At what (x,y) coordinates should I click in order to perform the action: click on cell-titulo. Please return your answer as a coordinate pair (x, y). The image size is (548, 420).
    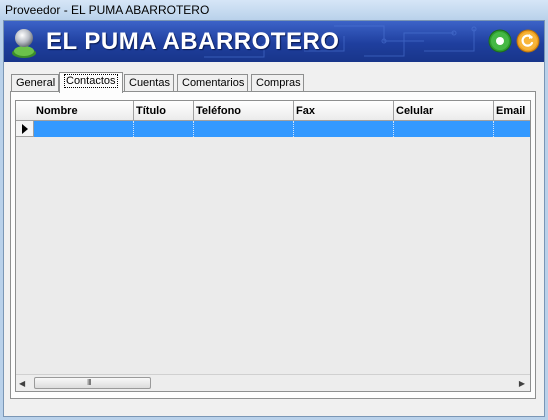
    Looking at the image, I should click on (164, 129).